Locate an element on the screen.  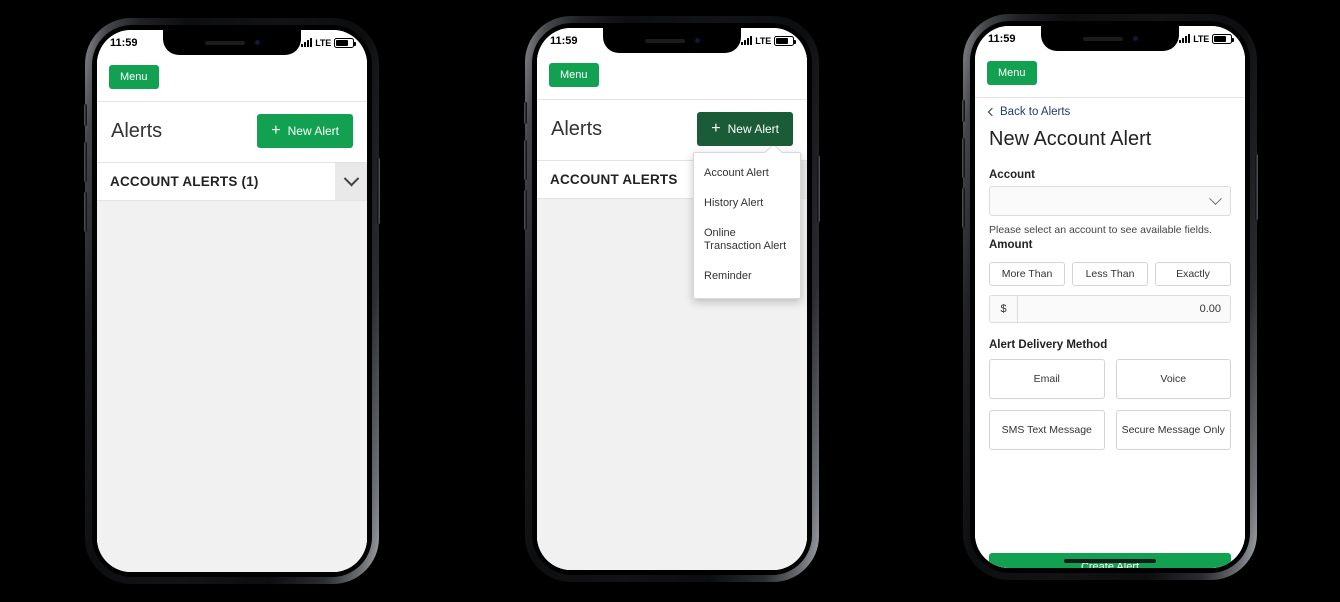
section-title: ACCOUNT ALERTS is located at coordinates (614, 179).